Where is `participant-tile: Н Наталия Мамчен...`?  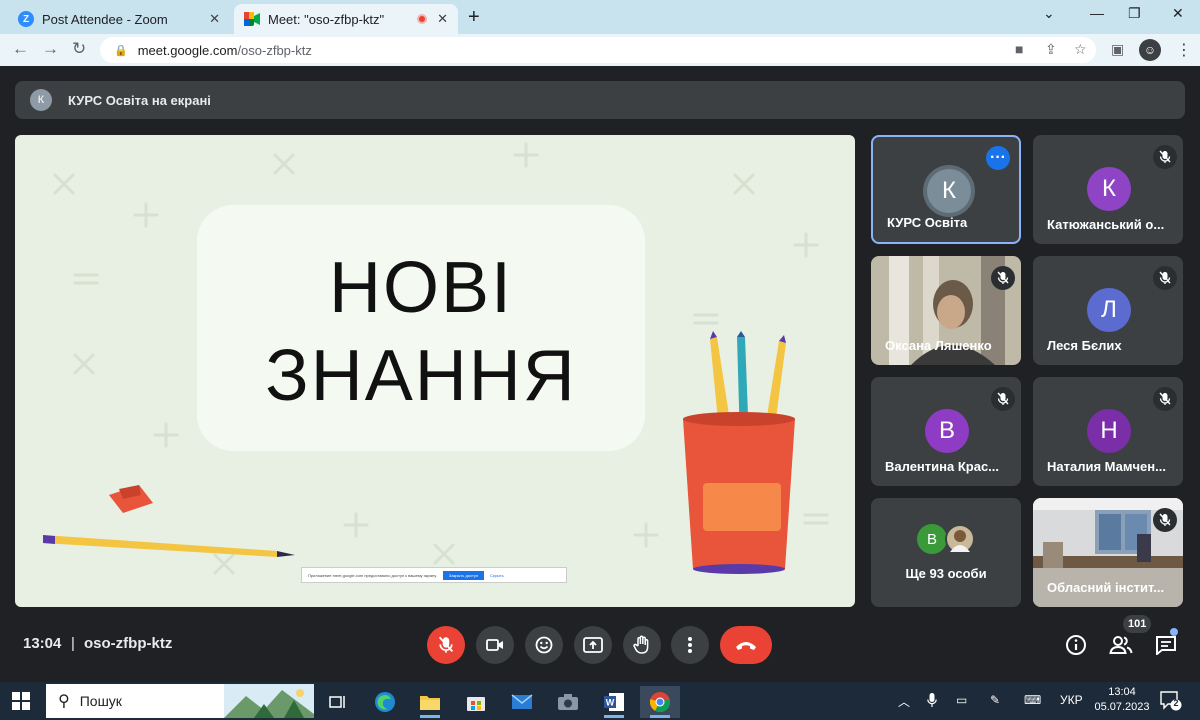
participant-tile: Н Наталия Мамчен... is located at coordinates (1108, 431).